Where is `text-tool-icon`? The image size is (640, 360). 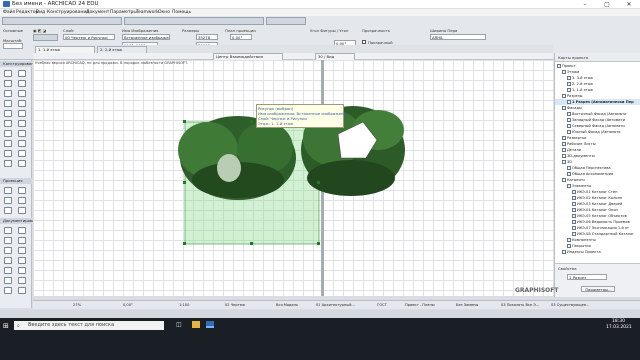
text-tool-icon is located at coordinates (8, 240).